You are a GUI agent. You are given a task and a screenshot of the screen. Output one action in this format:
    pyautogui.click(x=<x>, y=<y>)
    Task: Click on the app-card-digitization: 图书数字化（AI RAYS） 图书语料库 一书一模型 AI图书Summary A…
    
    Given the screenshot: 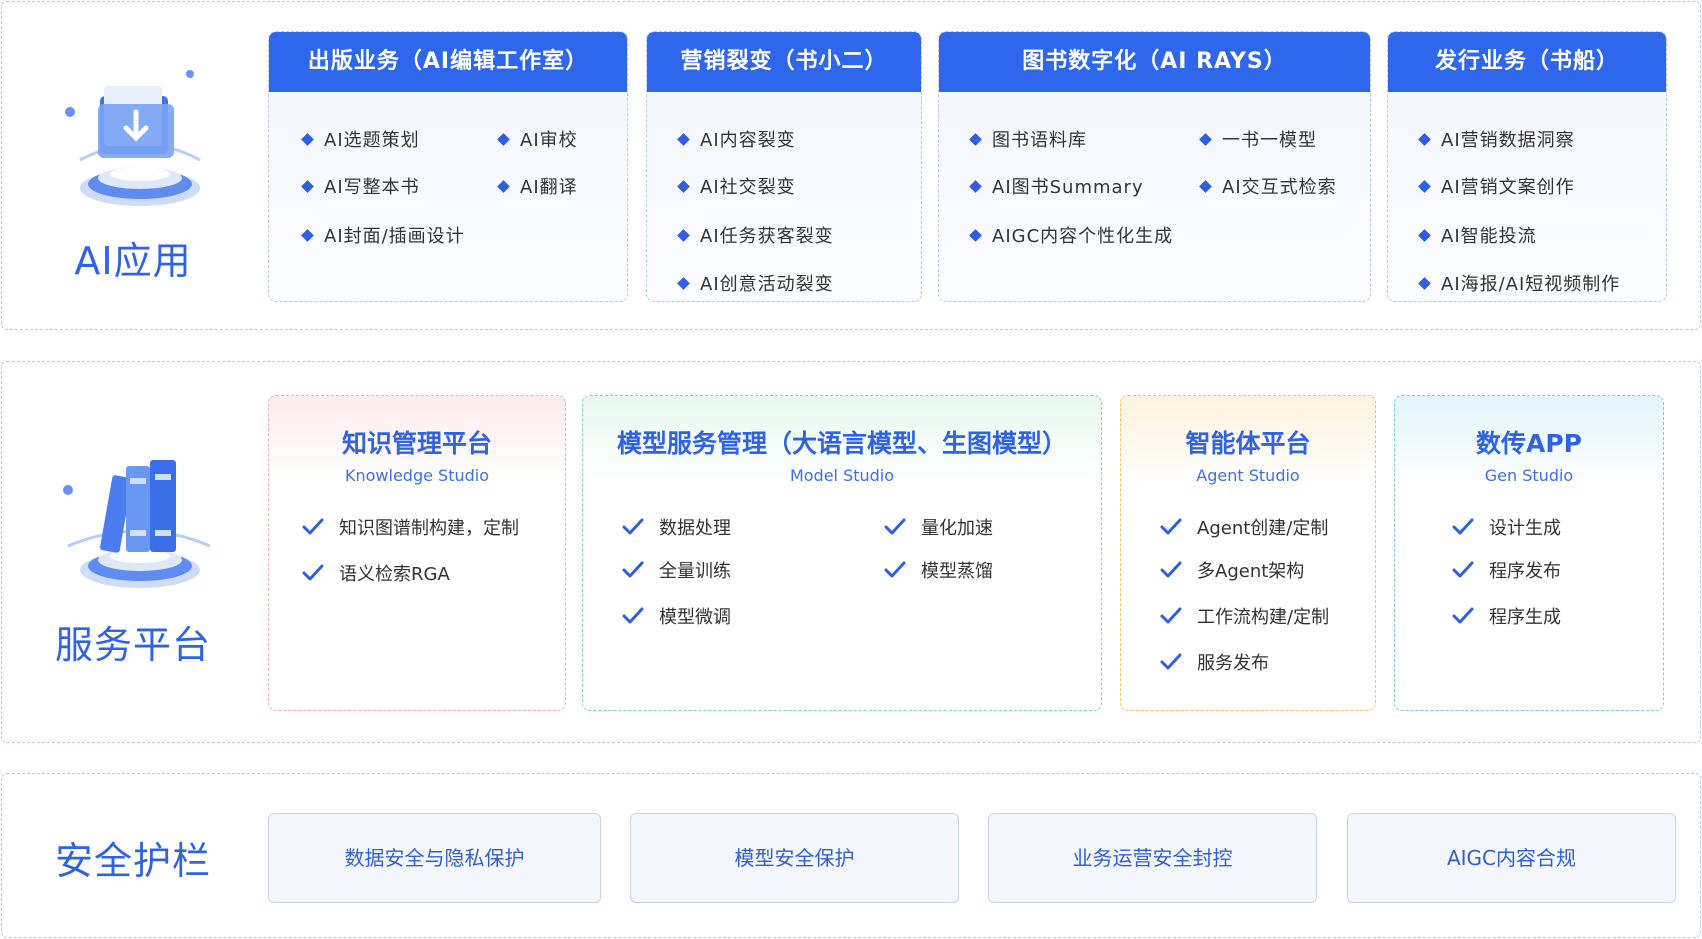 What is the action you would take?
    pyautogui.click(x=1154, y=166)
    